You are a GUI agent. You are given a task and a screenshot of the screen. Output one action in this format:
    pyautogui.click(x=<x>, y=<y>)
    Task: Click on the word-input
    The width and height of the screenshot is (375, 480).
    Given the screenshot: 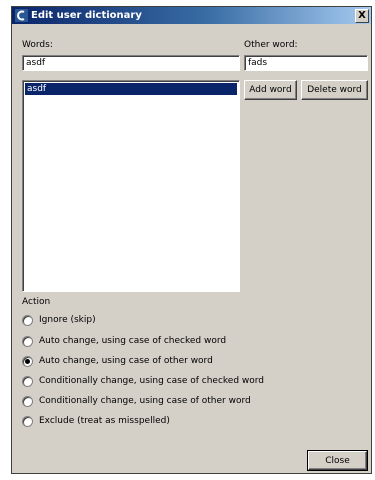 What is the action you would take?
    pyautogui.click(x=131, y=63)
    